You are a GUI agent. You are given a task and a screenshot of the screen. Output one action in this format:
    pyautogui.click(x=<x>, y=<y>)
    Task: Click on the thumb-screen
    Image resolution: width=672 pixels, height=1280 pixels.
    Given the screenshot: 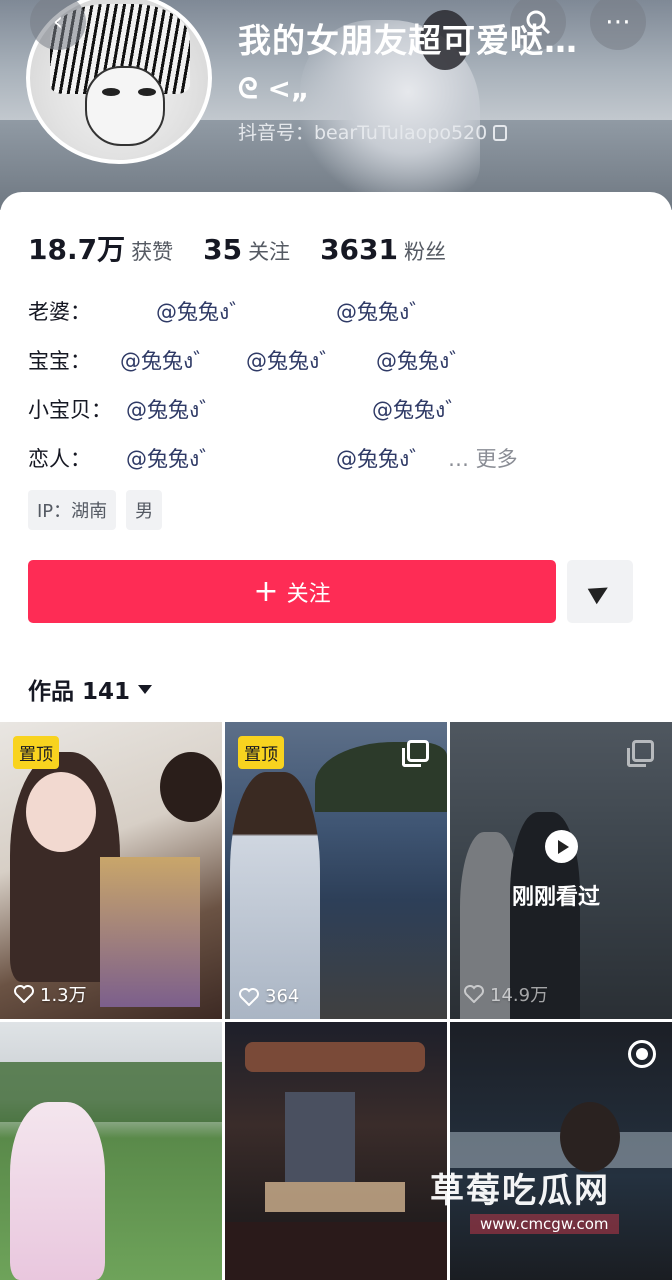 What is the action you would take?
    pyautogui.click(x=320, y=1137)
    